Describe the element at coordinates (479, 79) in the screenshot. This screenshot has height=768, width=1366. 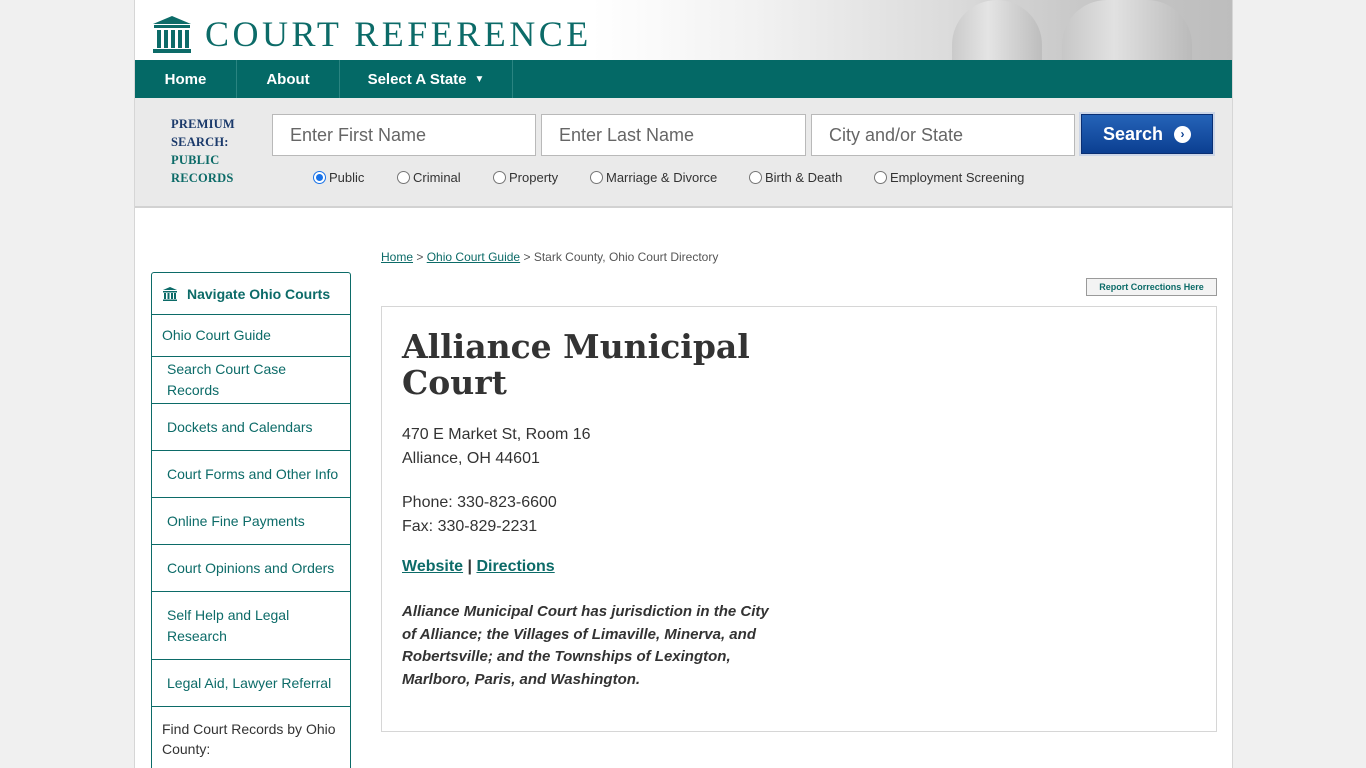
I see `caret-down-icon: ▼` at that location.